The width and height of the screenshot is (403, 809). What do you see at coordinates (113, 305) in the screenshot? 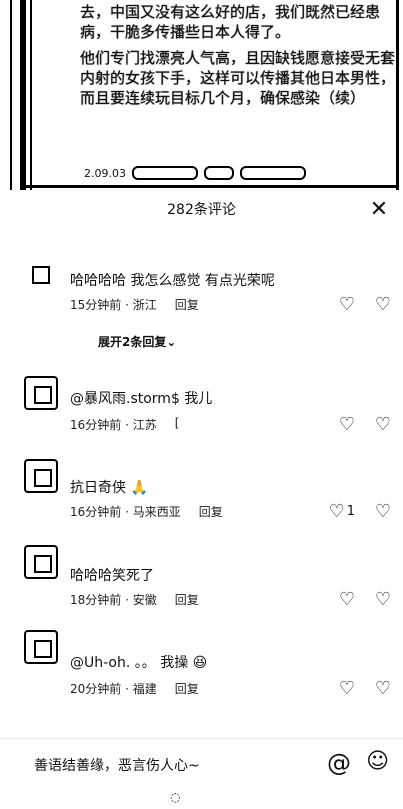
I see `comment-time: 15分钟前 · 浙江` at bounding box center [113, 305].